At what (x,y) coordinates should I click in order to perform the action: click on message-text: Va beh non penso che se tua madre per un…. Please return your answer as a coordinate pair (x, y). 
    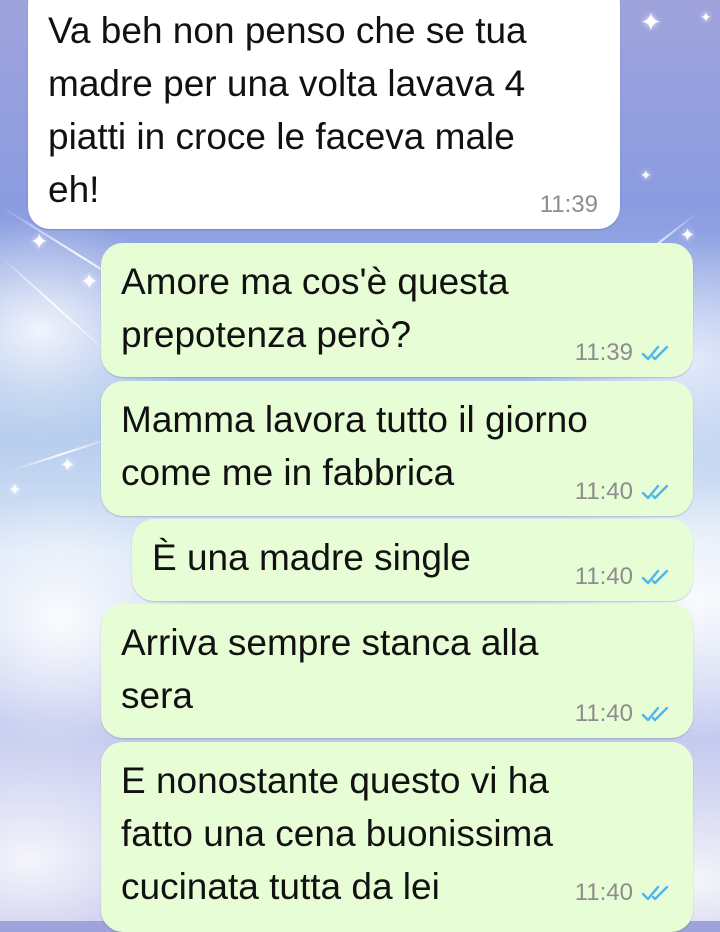
    Looking at the image, I should click on (287, 110).